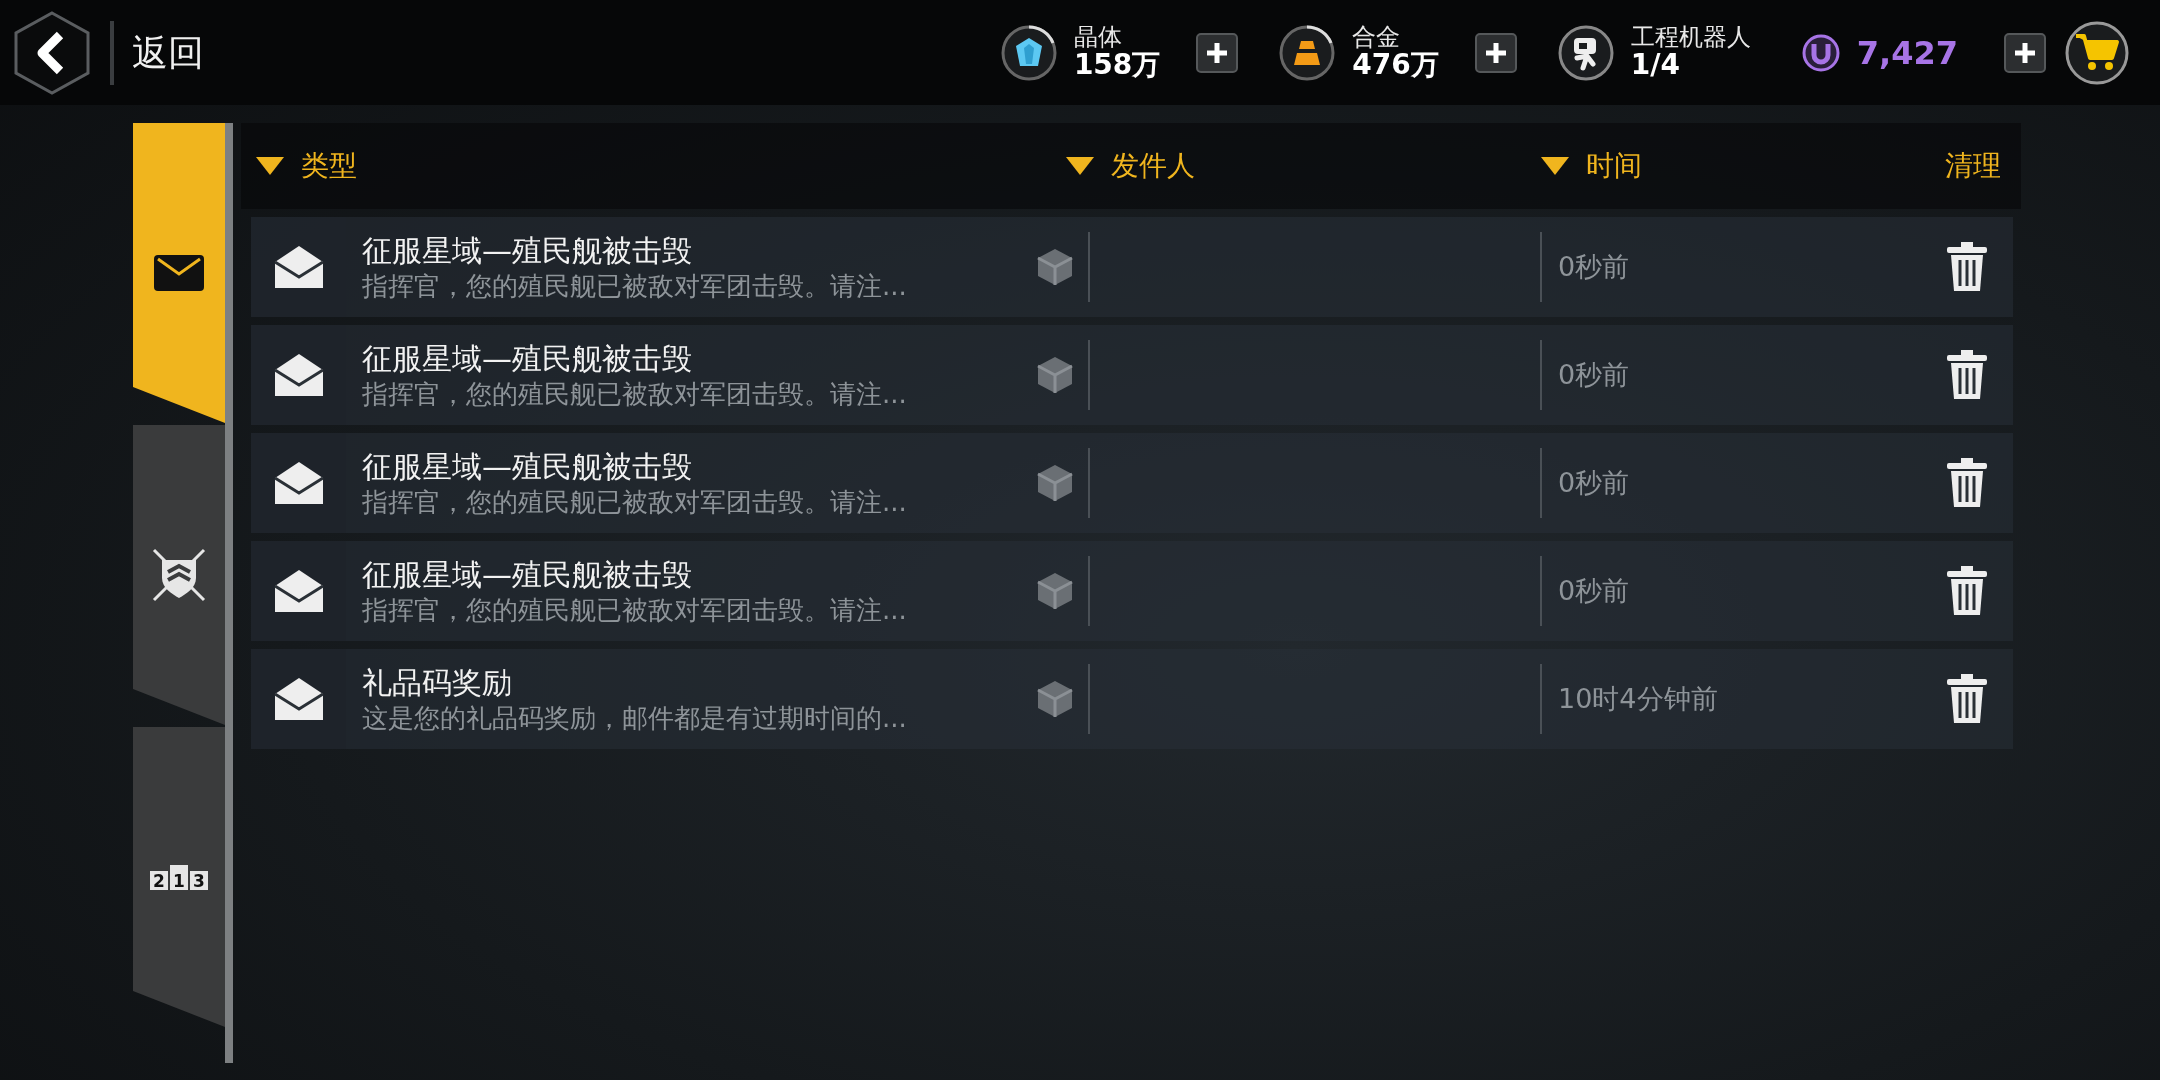  I want to click on resource-label: 合金, so click(1377, 37).